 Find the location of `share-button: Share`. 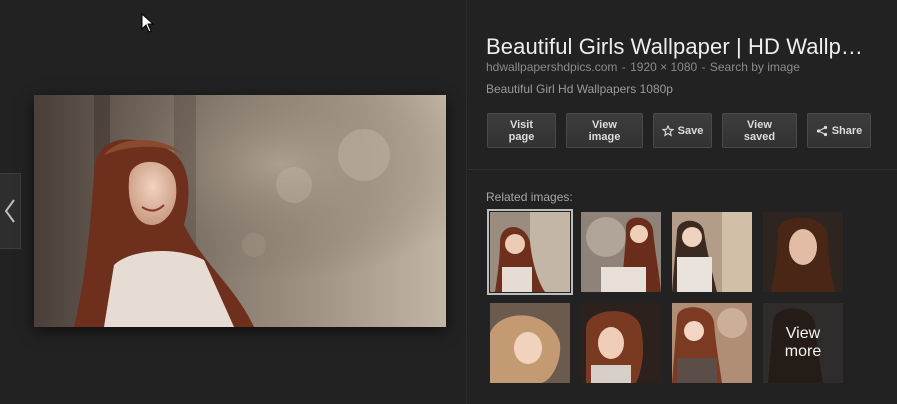

share-button: Share is located at coordinates (839, 130).